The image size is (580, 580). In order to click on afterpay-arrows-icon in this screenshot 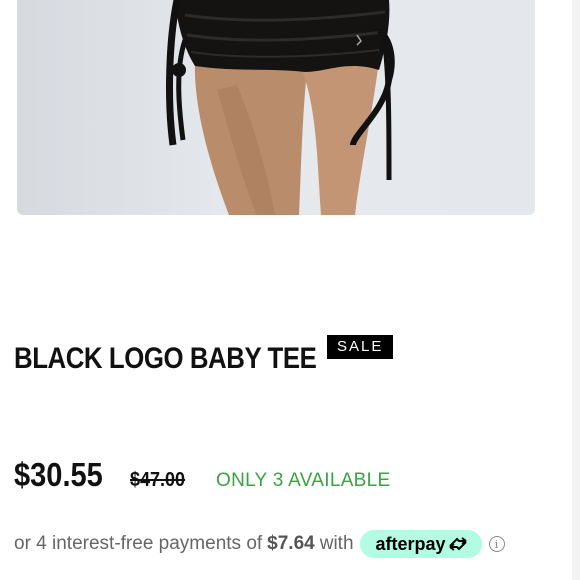, I will do `click(457, 544)`.